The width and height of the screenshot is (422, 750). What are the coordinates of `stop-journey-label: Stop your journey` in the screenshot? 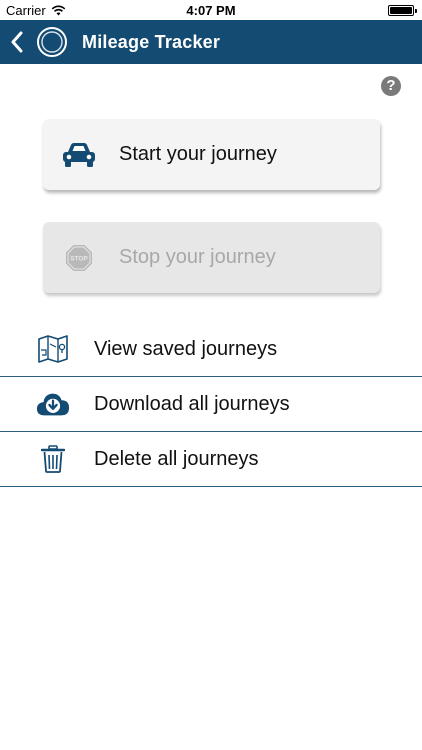 It's located at (197, 257).